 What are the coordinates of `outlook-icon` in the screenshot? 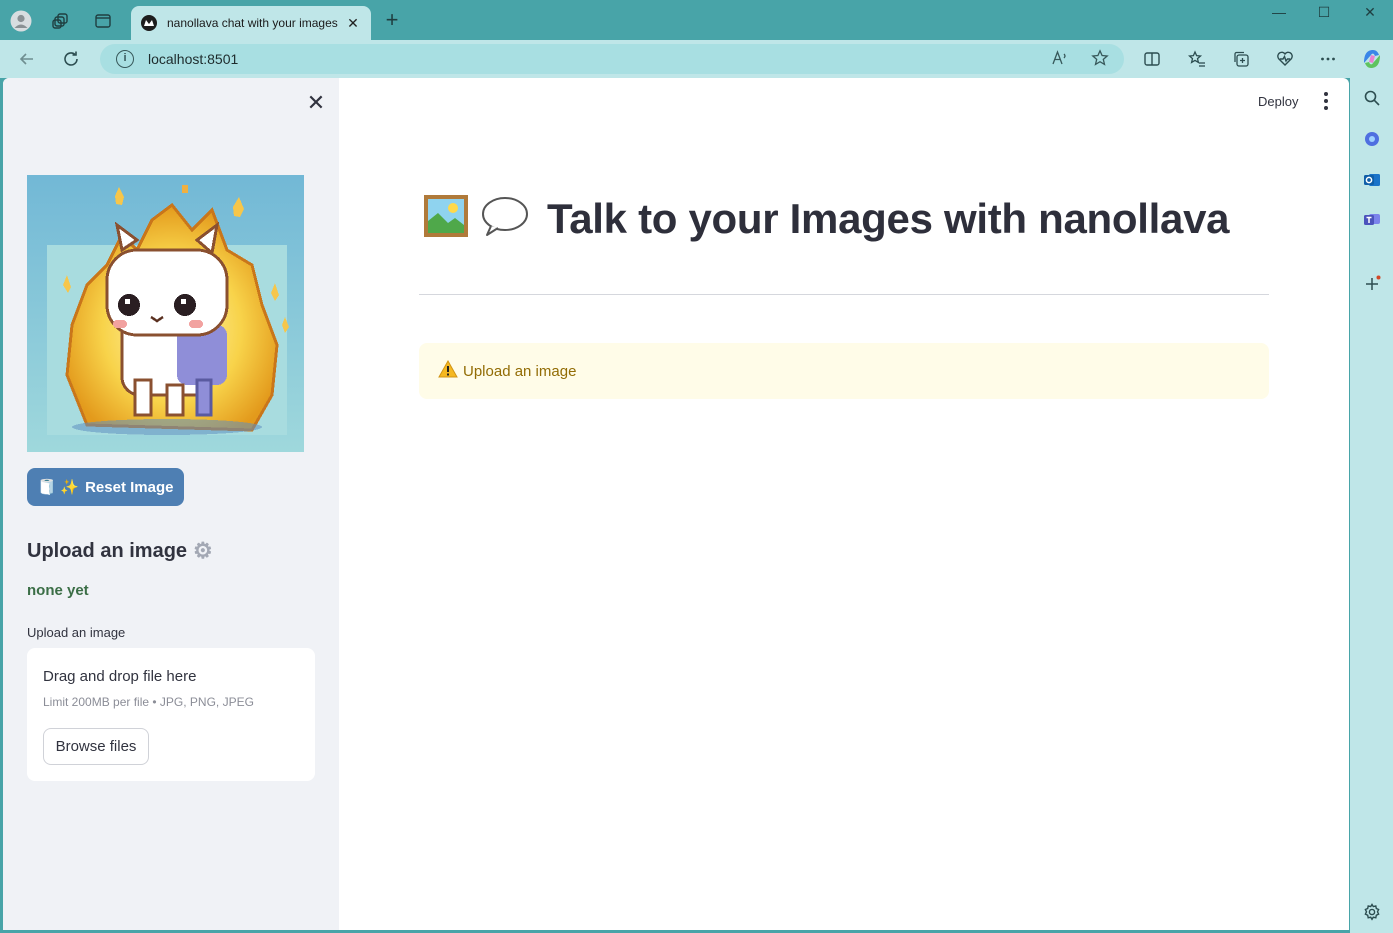 It's located at (1372, 180).